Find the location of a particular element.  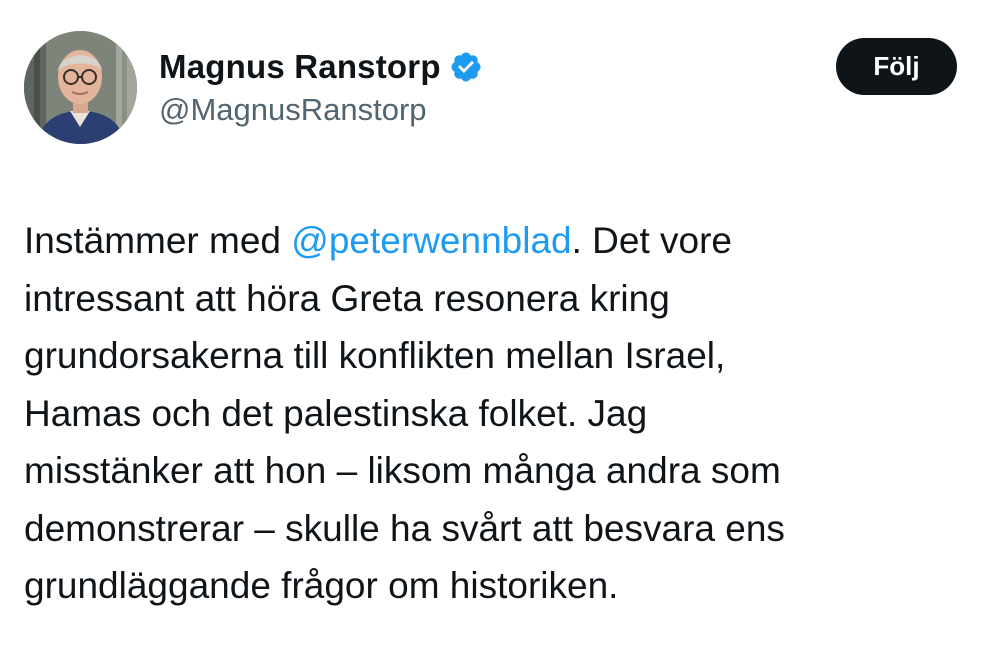

tweet-line-2: intressant att höra Greta resonera kring is located at coordinates (347, 298).